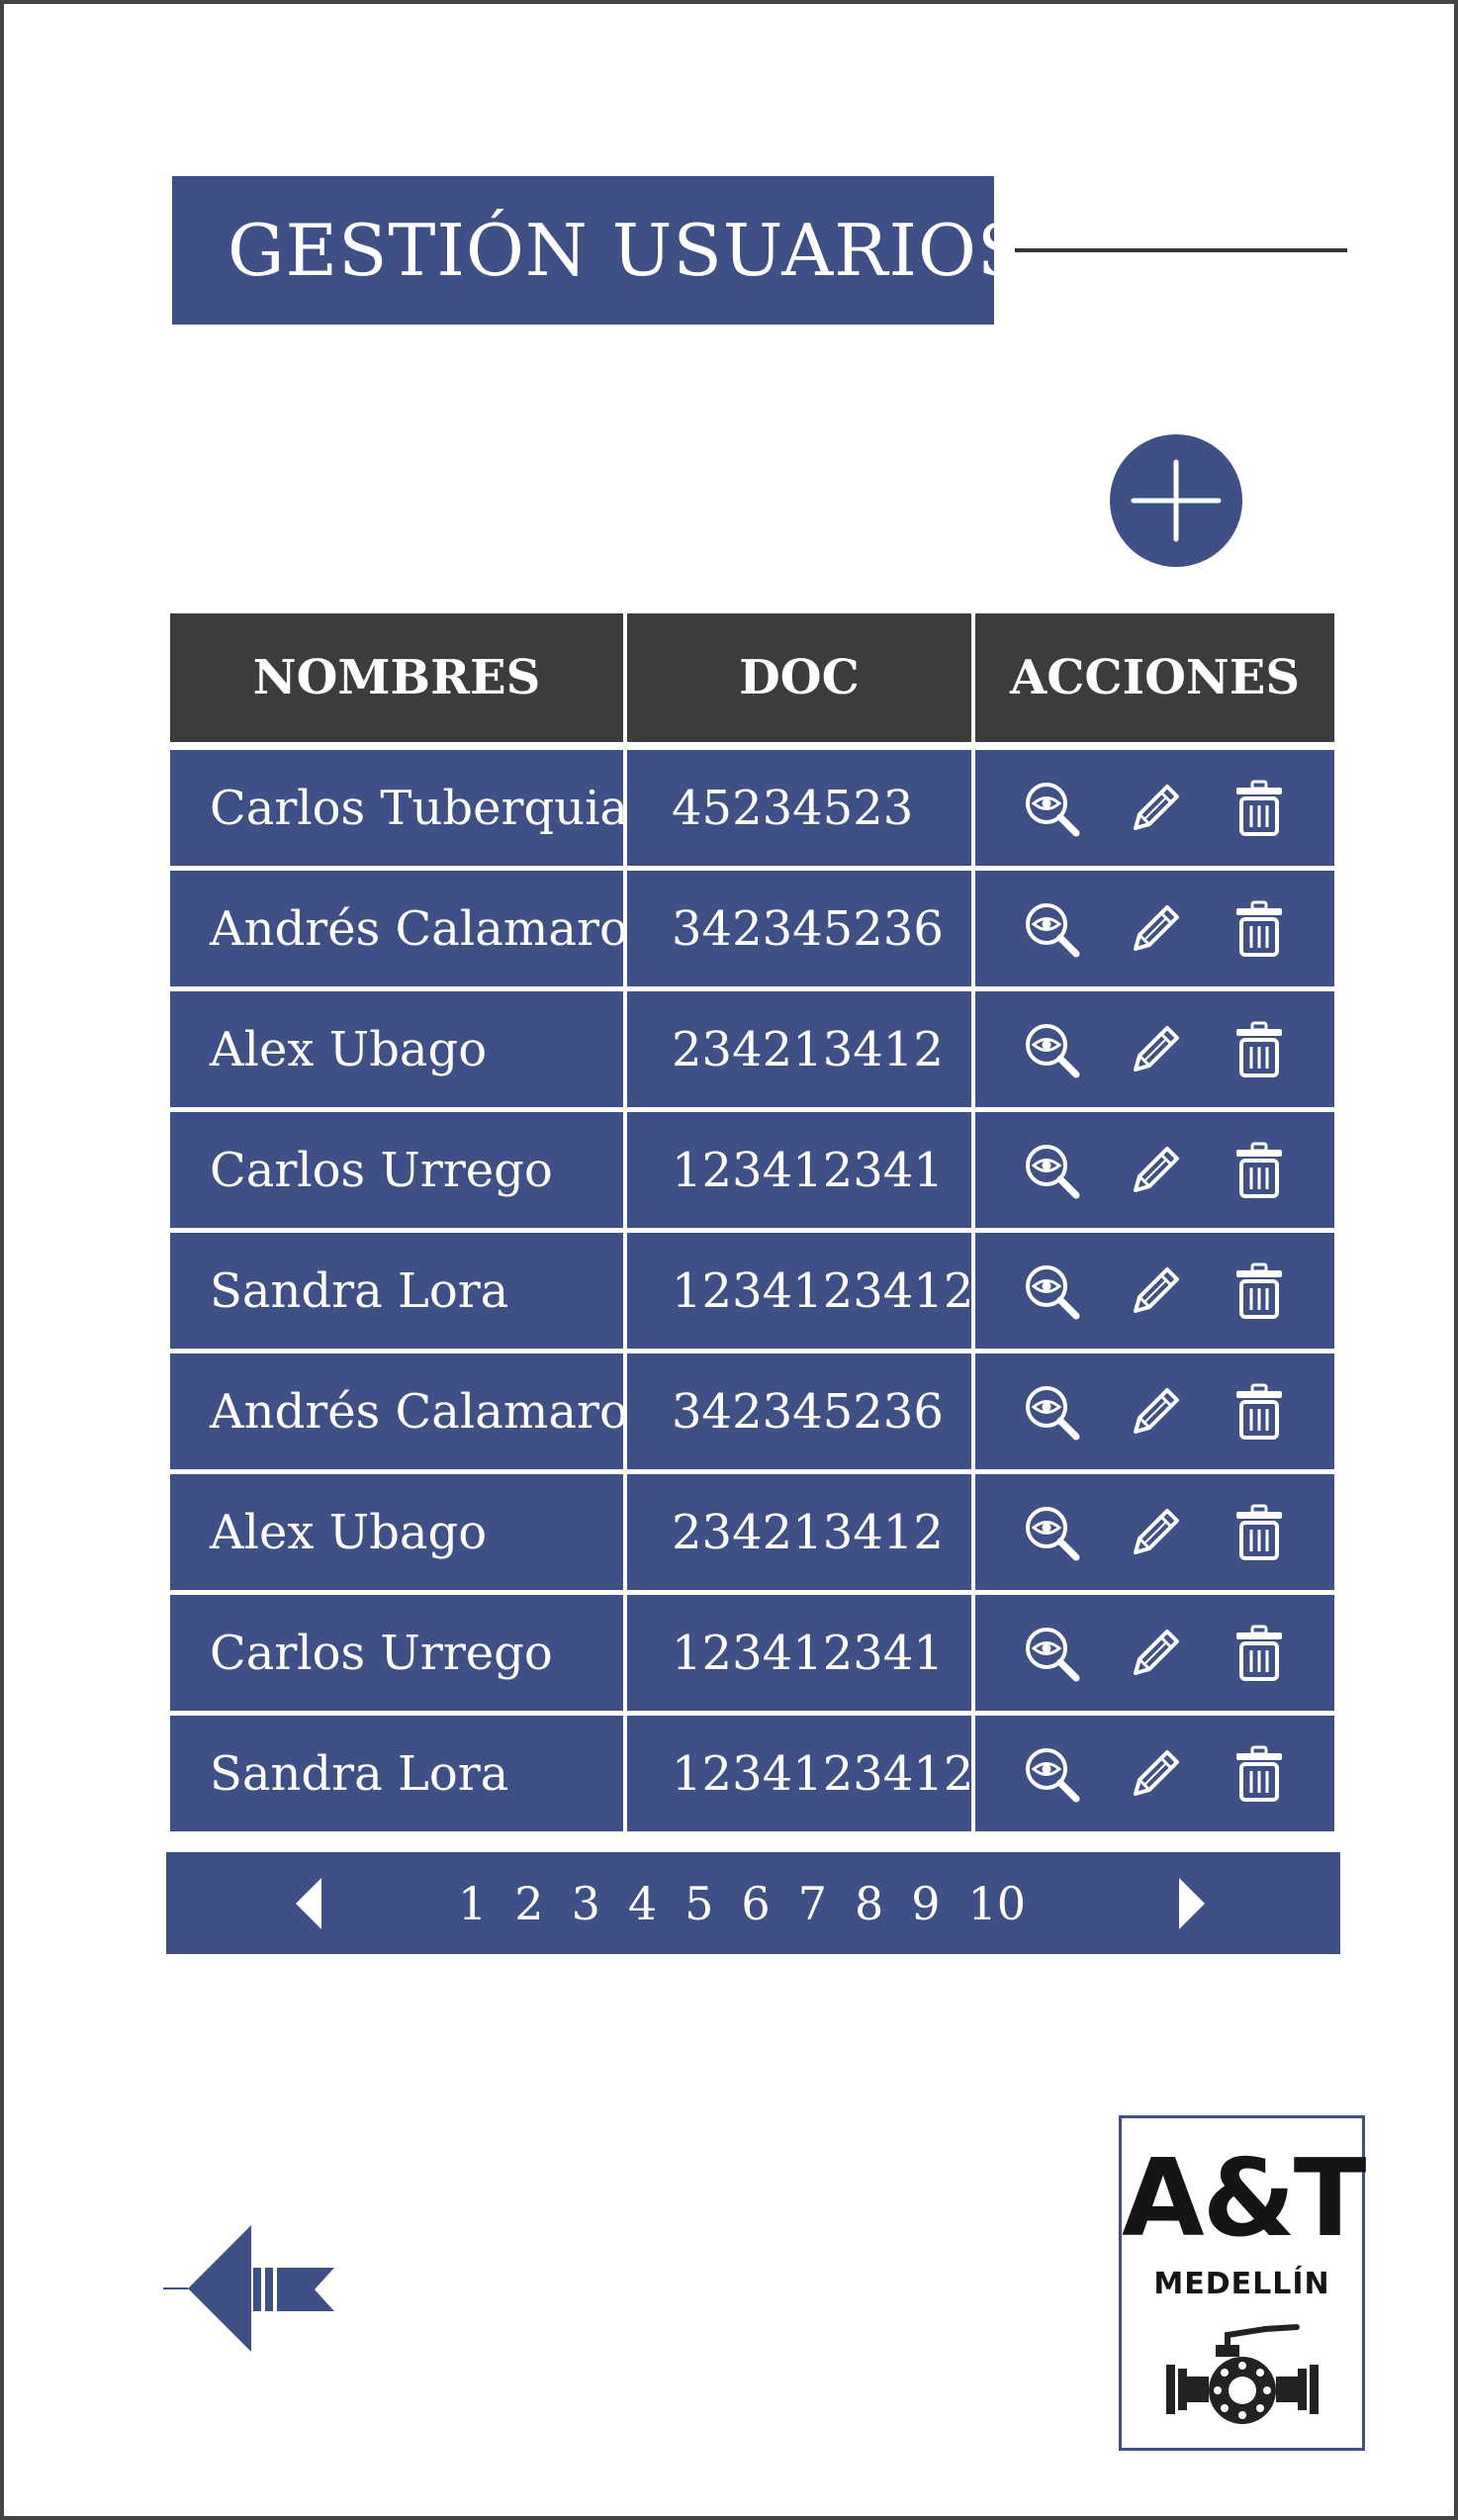 This screenshot has height=2520, width=1458. I want to click on column-header-acciones: ACCIONES, so click(1155, 677).